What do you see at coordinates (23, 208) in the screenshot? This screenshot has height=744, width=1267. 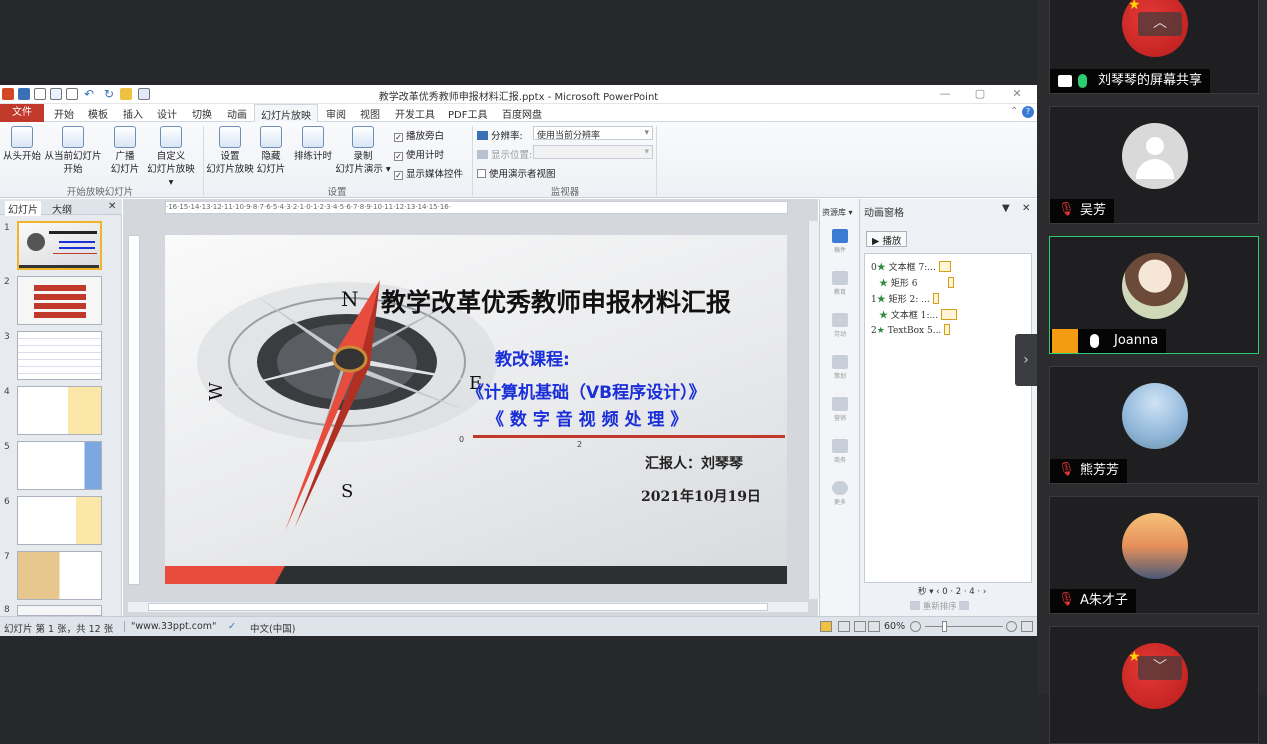 I see `tab-slides: 幻灯片` at bounding box center [23, 208].